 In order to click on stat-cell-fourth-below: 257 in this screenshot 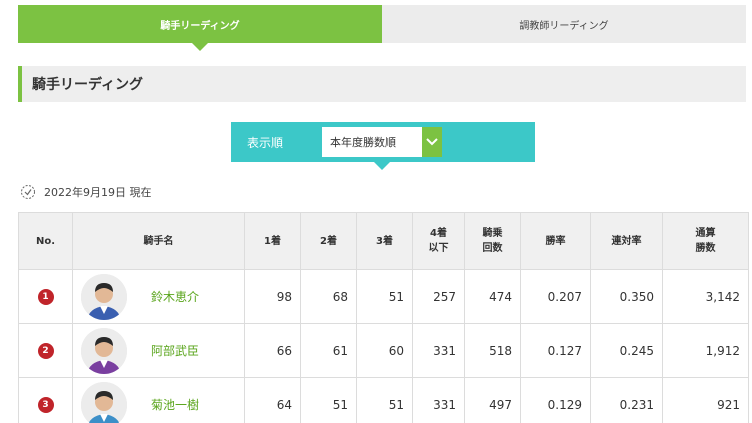, I will do `click(438, 296)`.